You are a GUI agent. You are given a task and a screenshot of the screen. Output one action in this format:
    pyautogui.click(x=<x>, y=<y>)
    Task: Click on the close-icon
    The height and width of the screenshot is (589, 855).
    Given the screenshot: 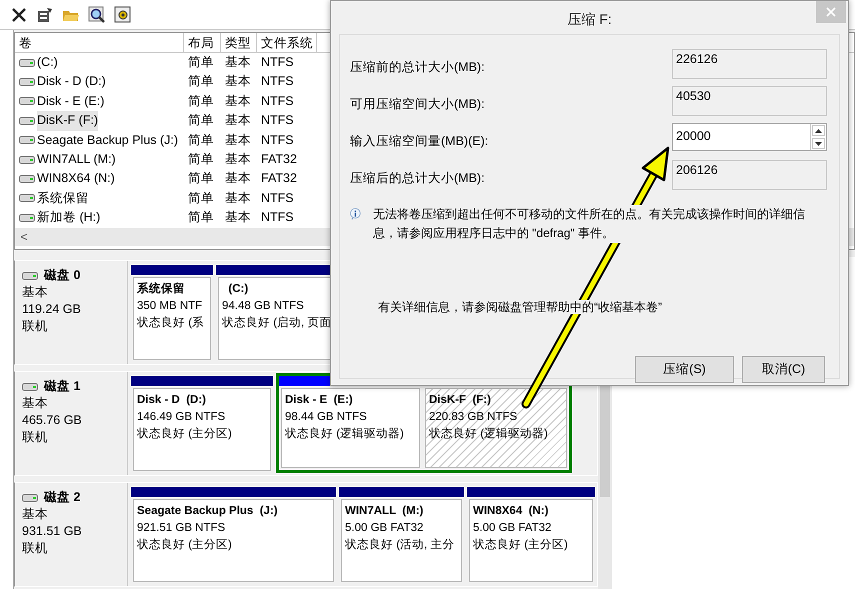 What is the action you would take?
    pyautogui.click(x=831, y=12)
    